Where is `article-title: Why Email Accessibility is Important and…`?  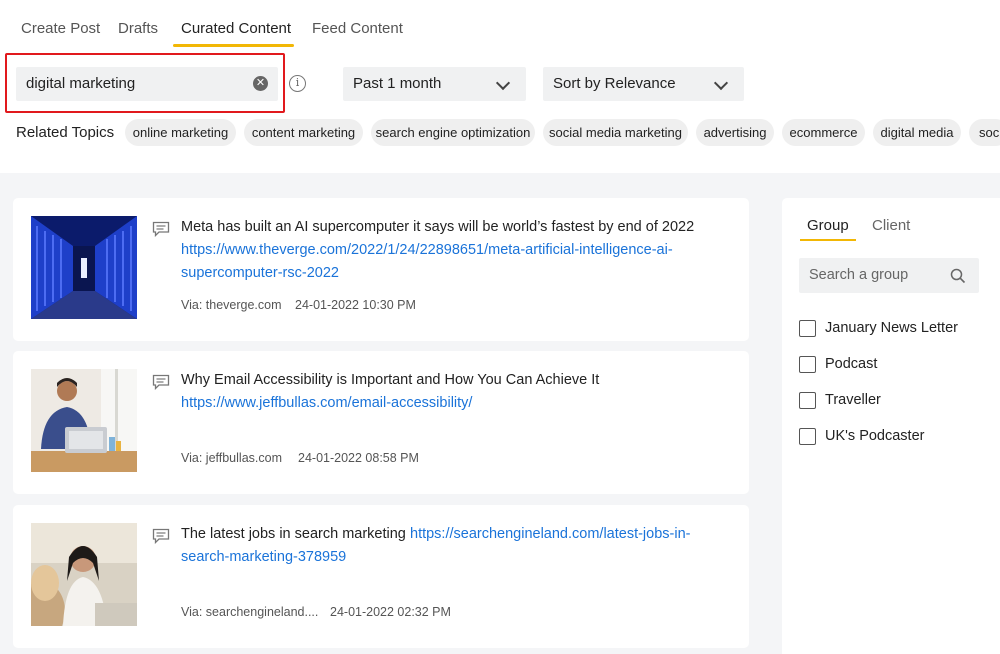 article-title: Why Email Accessibility is Important and… is located at coordinates (390, 380).